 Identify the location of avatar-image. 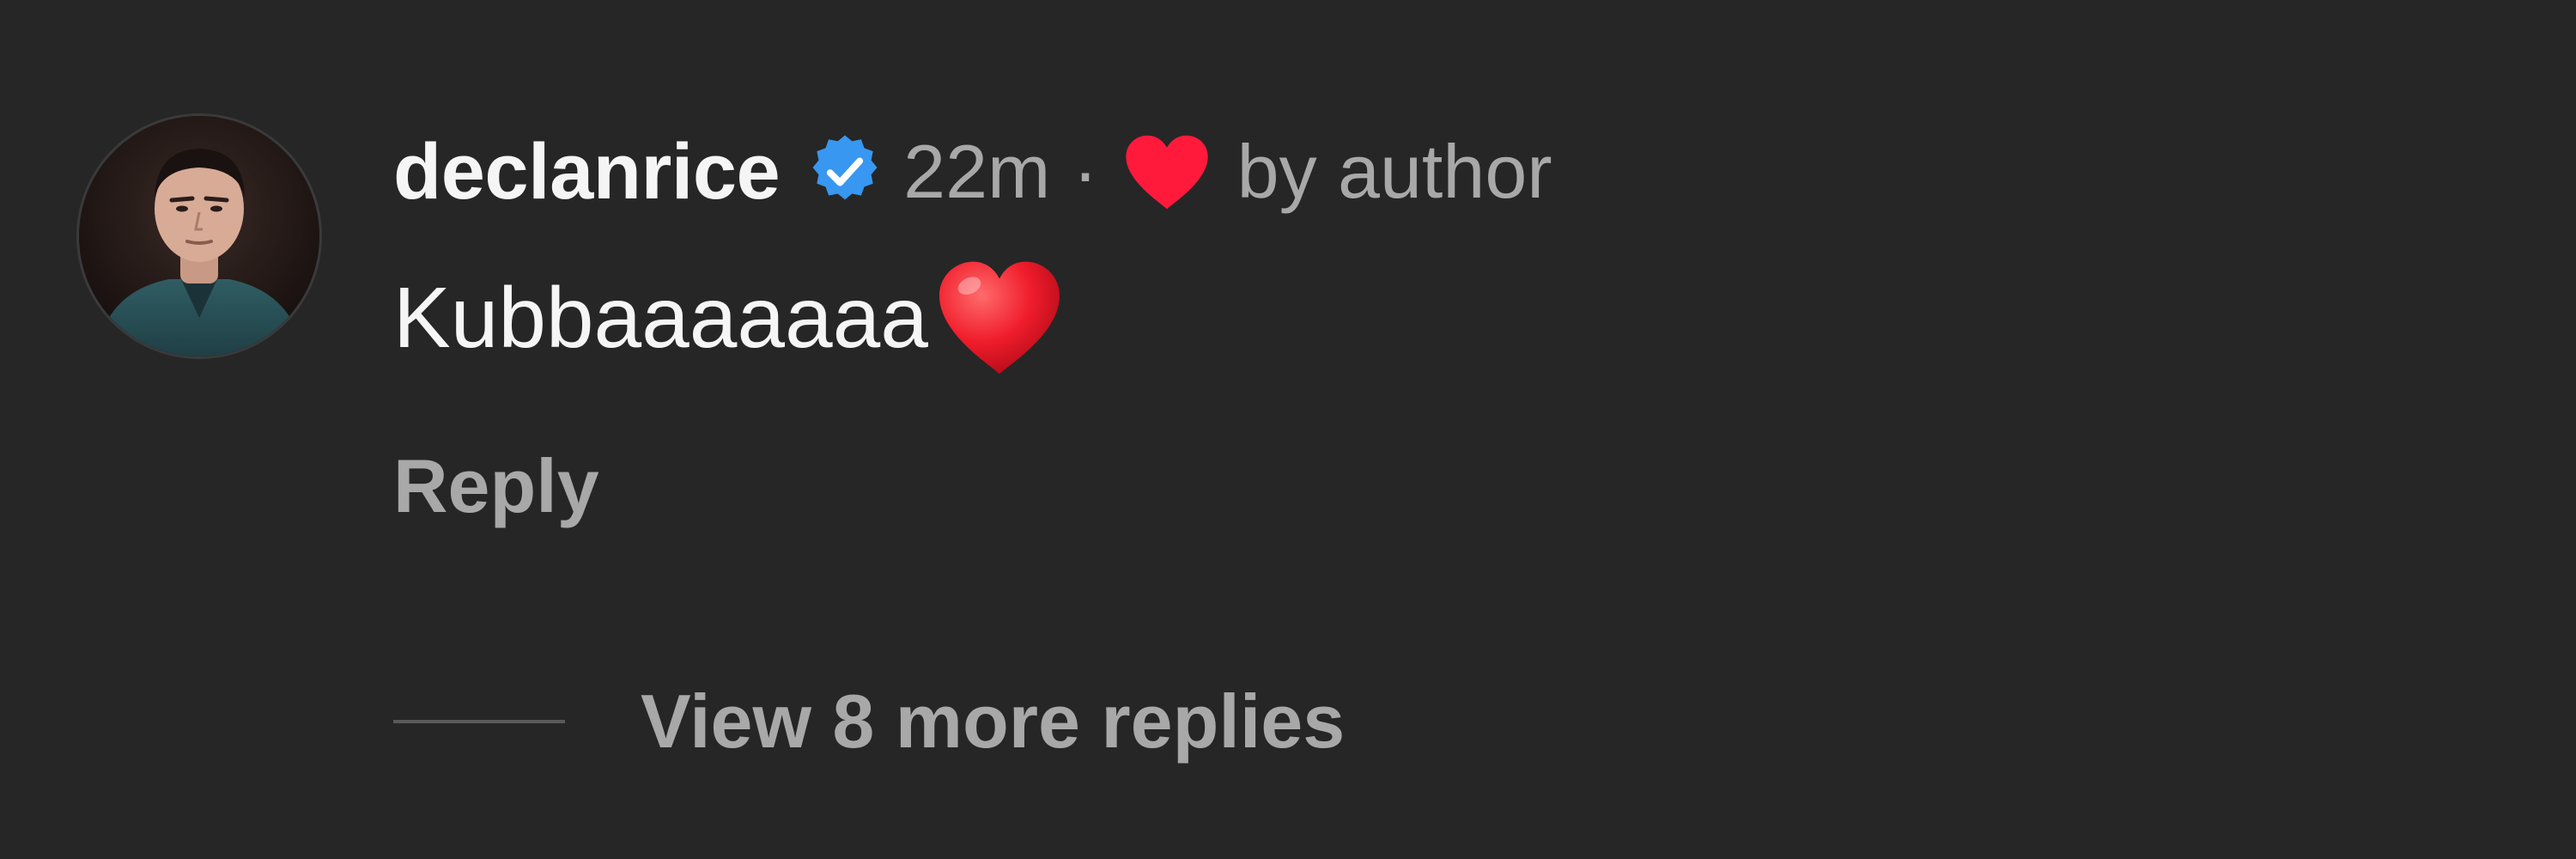
(199, 236).